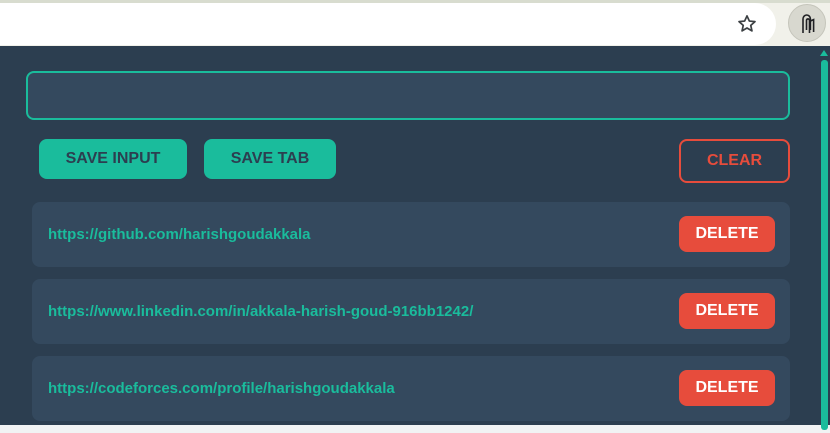 Image resolution: width=830 pixels, height=433 pixels. I want to click on browser-toolbar, so click(415, 23).